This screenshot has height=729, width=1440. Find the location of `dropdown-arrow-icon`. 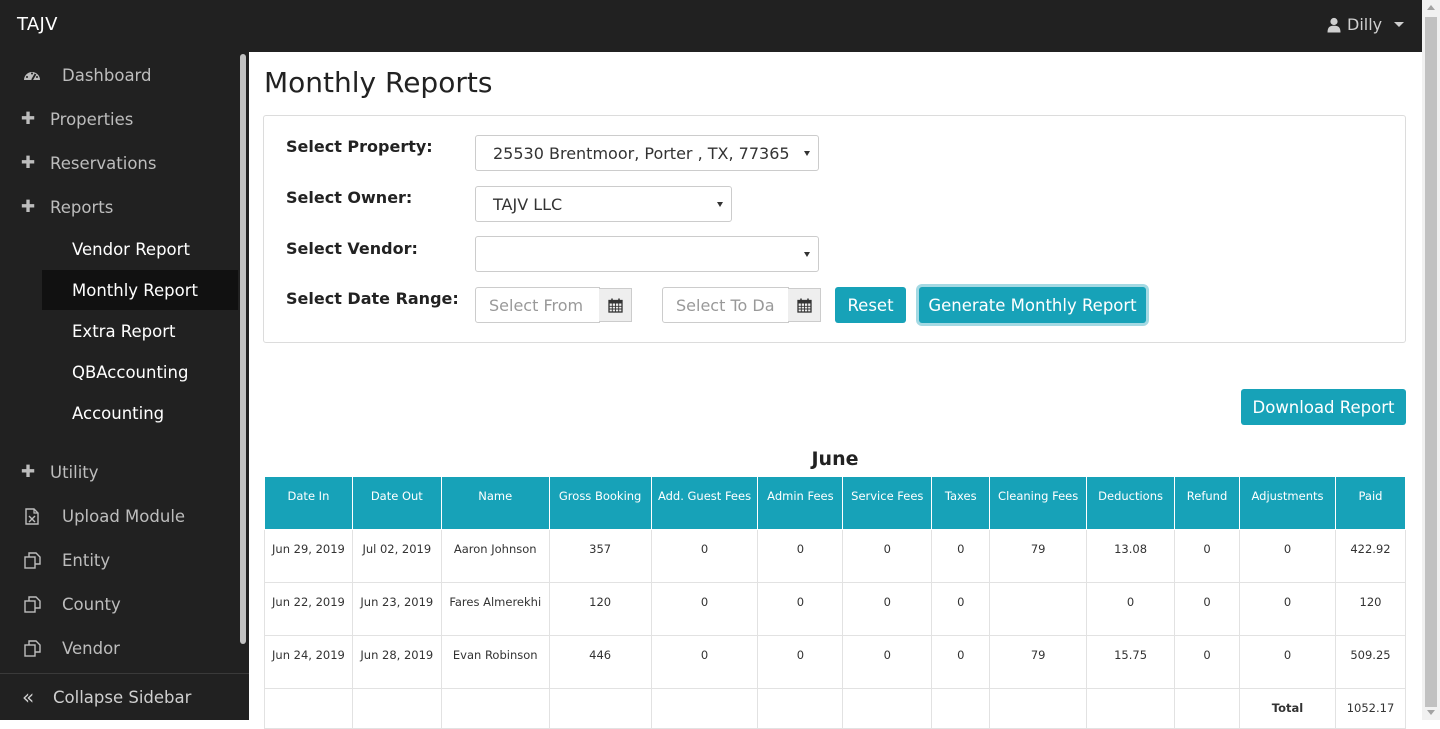

dropdown-arrow-icon is located at coordinates (807, 254).